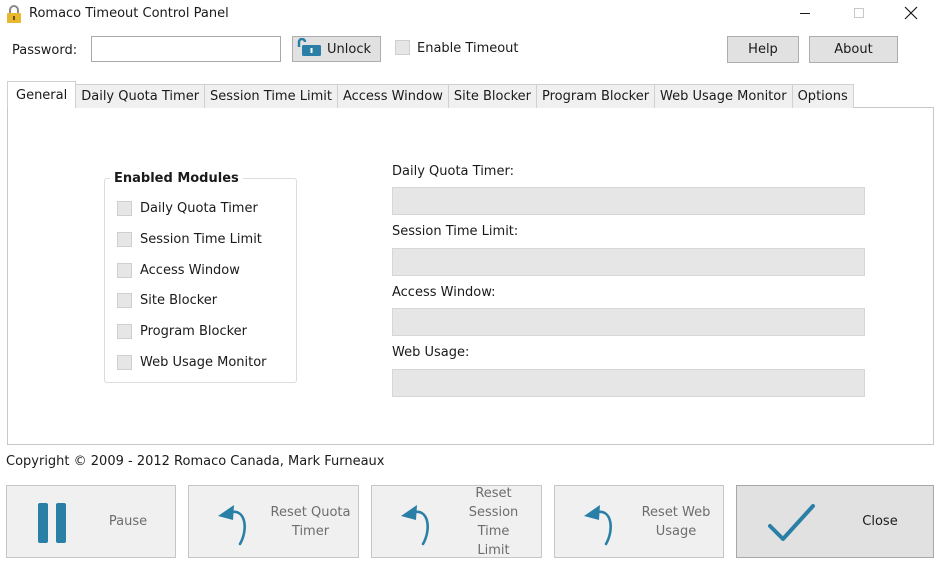 This screenshot has width=940, height=564. Describe the element at coordinates (179, 300) in the screenshot. I see `module-label: Site Blocker` at that location.